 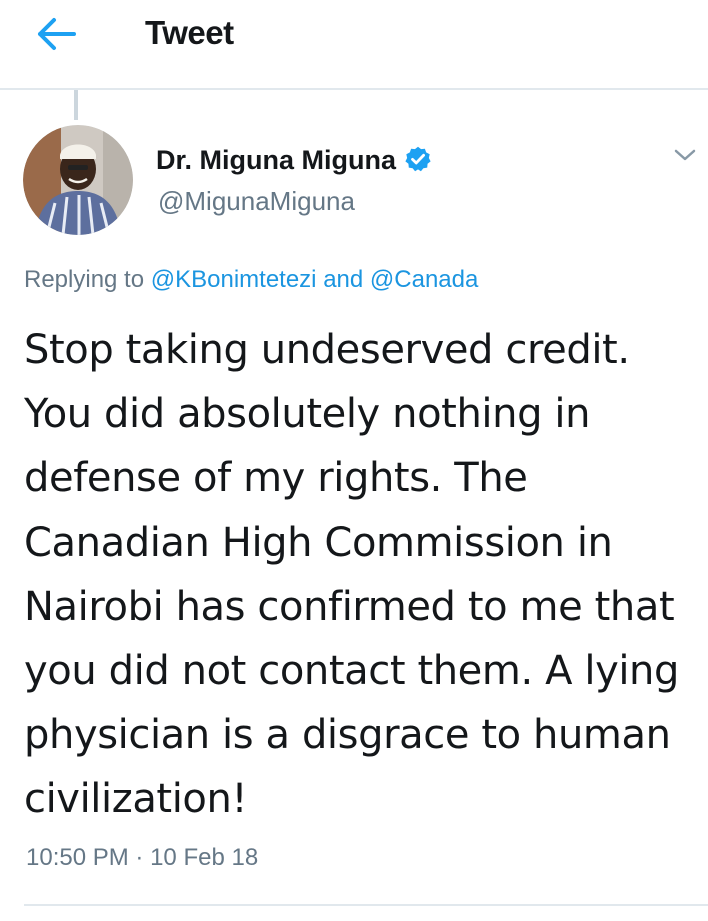 I want to click on tweet-text-line: physician is a disgrace to human, so click(x=347, y=735).